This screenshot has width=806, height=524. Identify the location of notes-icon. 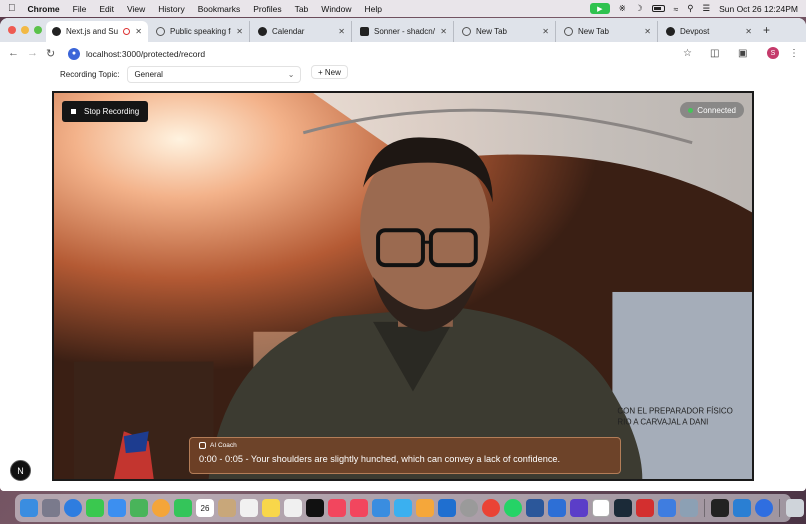
(271, 508).